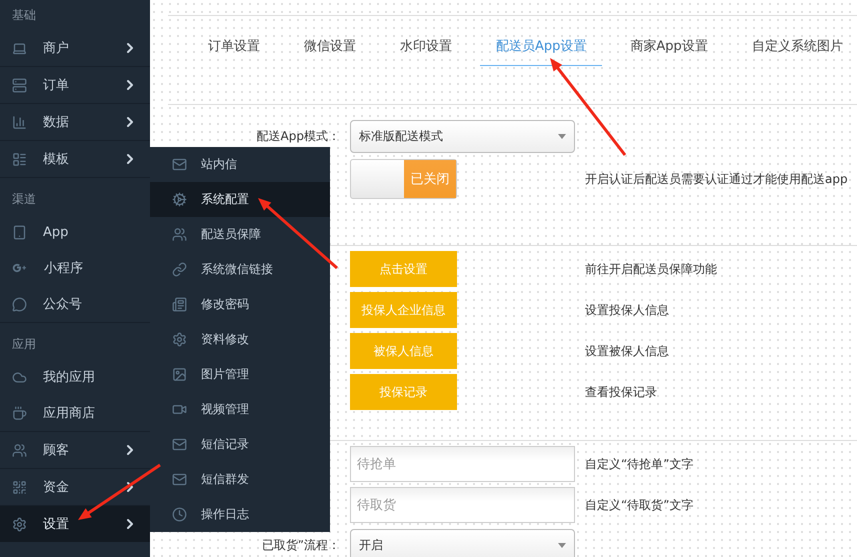  What do you see at coordinates (240, 479) in the screenshot?
I see `submenu-item: 短信群发` at bounding box center [240, 479].